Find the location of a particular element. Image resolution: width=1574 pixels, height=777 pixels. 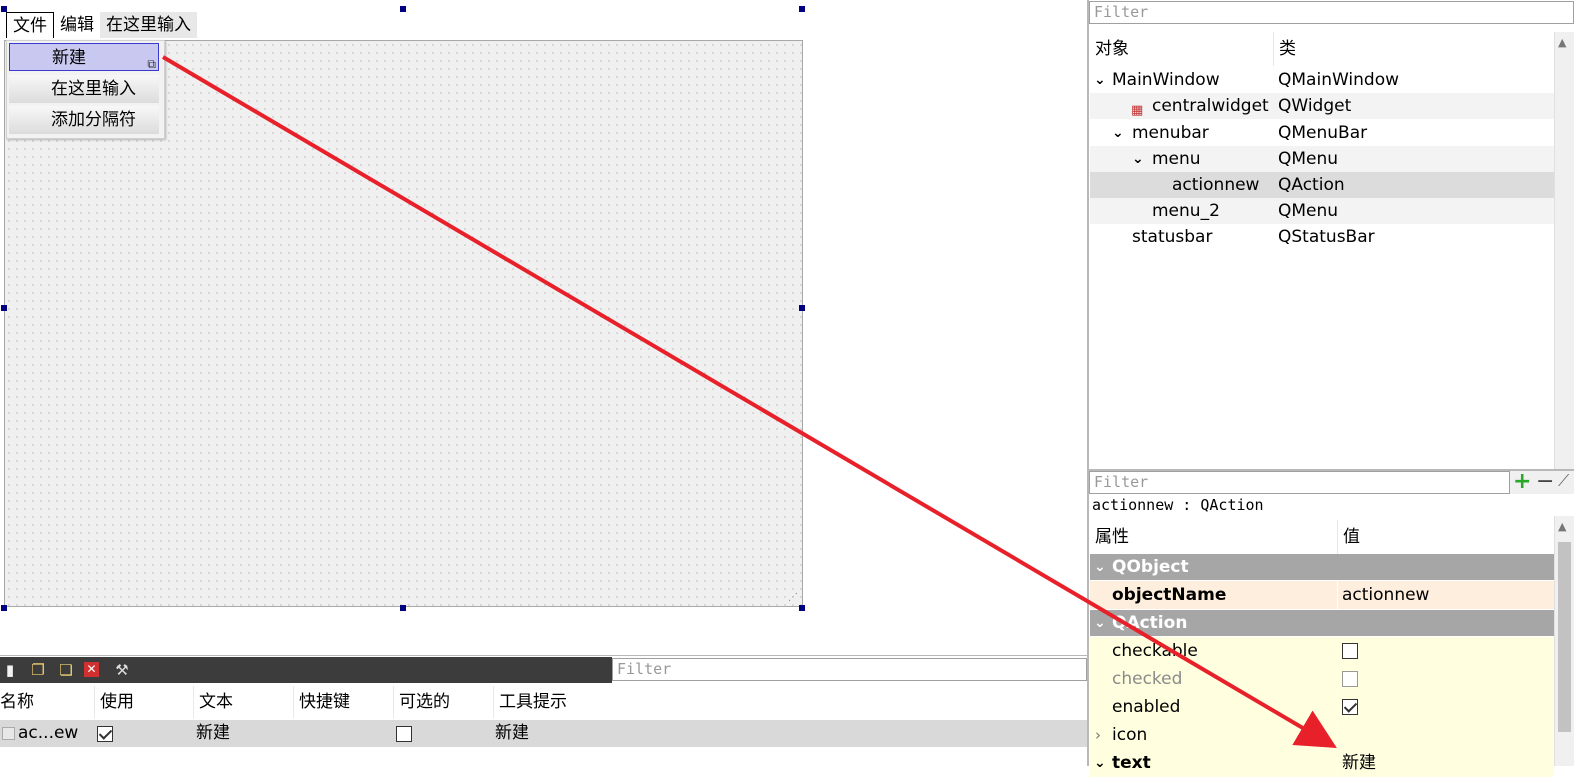

prop-row-checkable: checkable is located at coordinates (1322, 651).